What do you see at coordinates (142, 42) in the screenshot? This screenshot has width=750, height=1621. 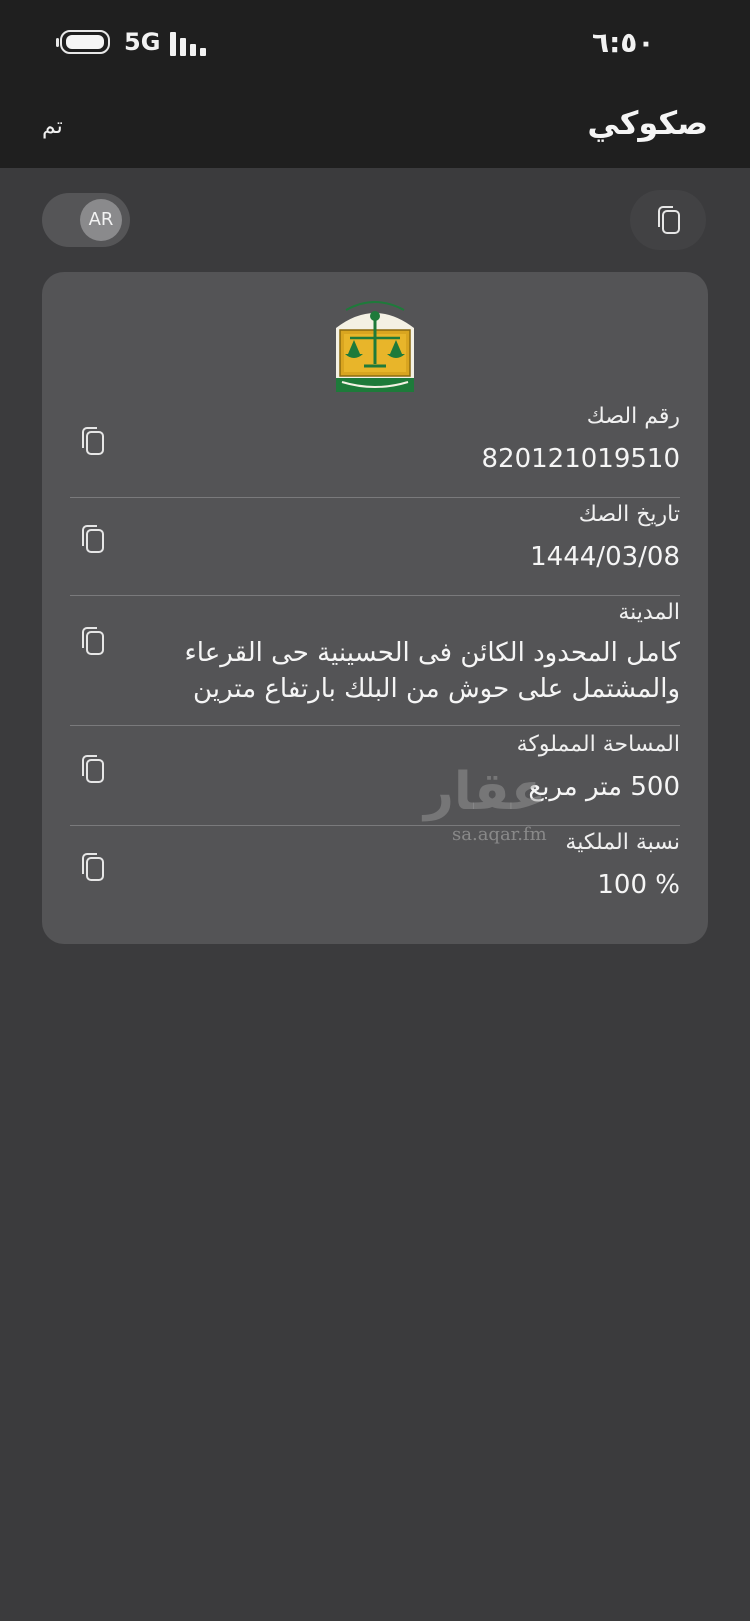 I see `network-type: 5G` at bounding box center [142, 42].